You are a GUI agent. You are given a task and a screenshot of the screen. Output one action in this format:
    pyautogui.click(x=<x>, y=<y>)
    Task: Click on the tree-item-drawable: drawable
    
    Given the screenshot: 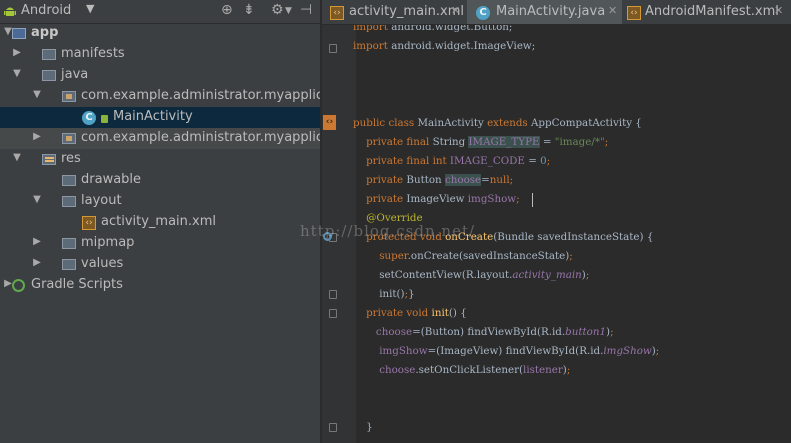 What is the action you would take?
    pyautogui.click(x=160, y=180)
    